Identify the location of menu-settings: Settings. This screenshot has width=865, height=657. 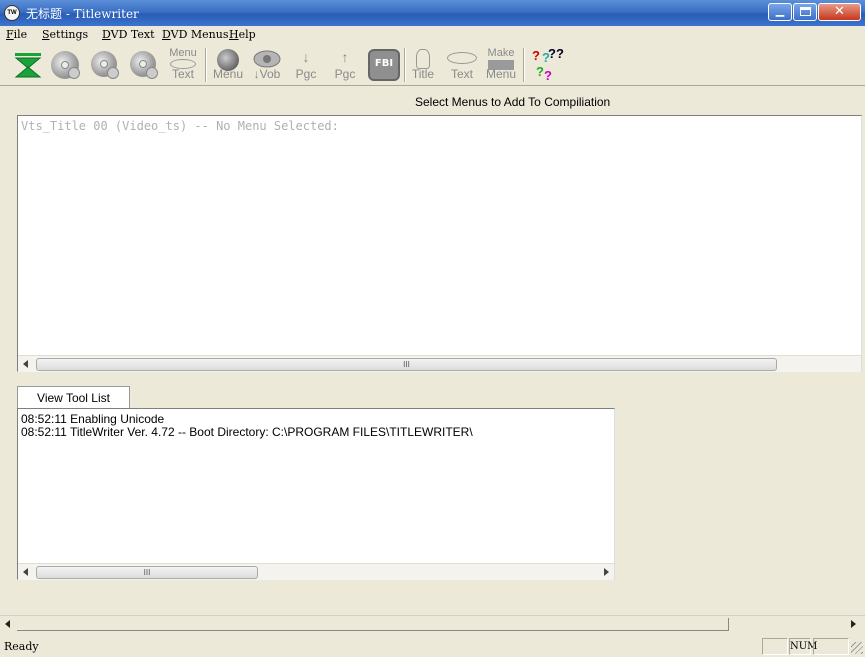
(65, 34).